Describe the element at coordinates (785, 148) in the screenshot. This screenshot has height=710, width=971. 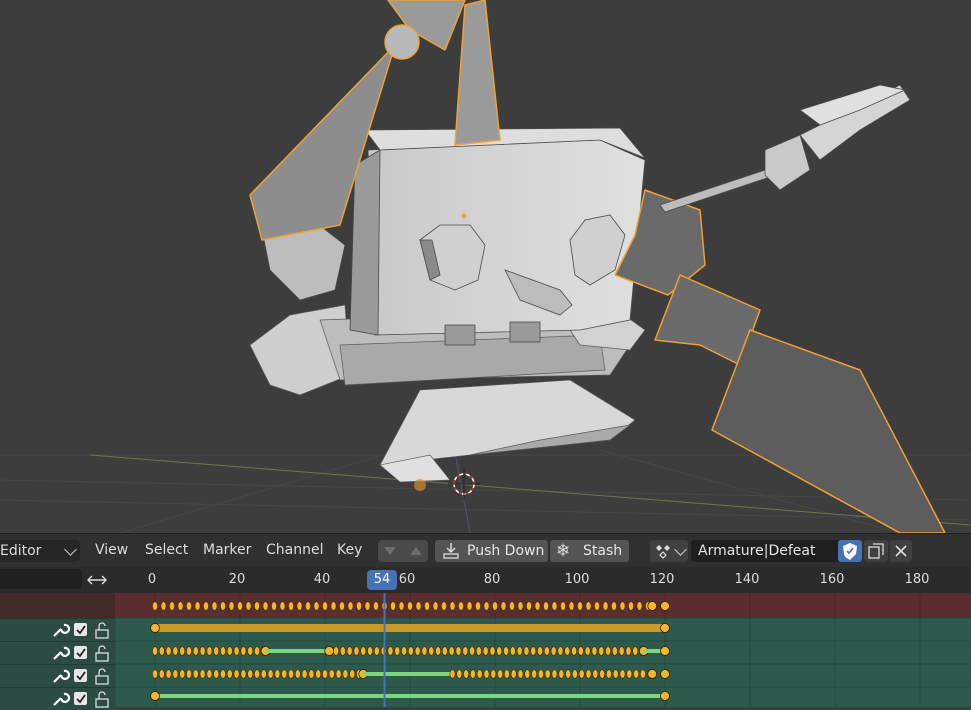
I see `robot-arm` at that location.